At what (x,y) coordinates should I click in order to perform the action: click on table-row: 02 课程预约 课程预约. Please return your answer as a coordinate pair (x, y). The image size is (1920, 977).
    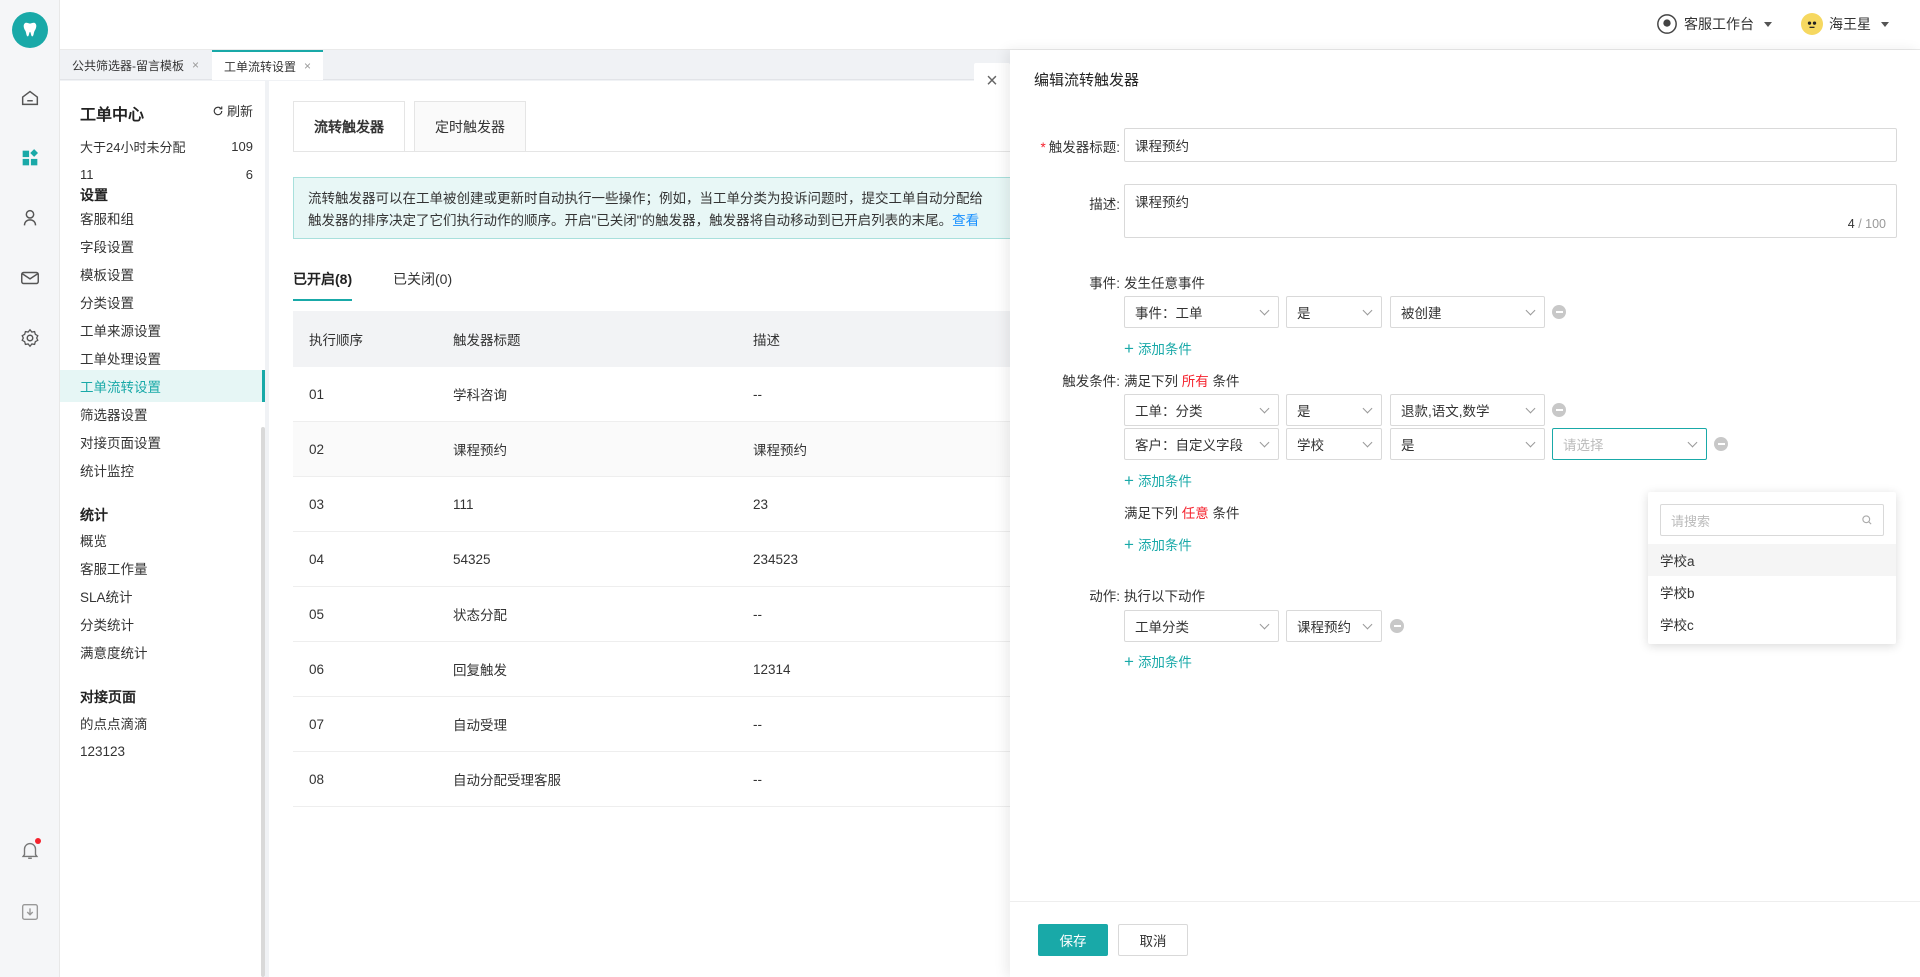
    Looking at the image, I should click on (703, 449).